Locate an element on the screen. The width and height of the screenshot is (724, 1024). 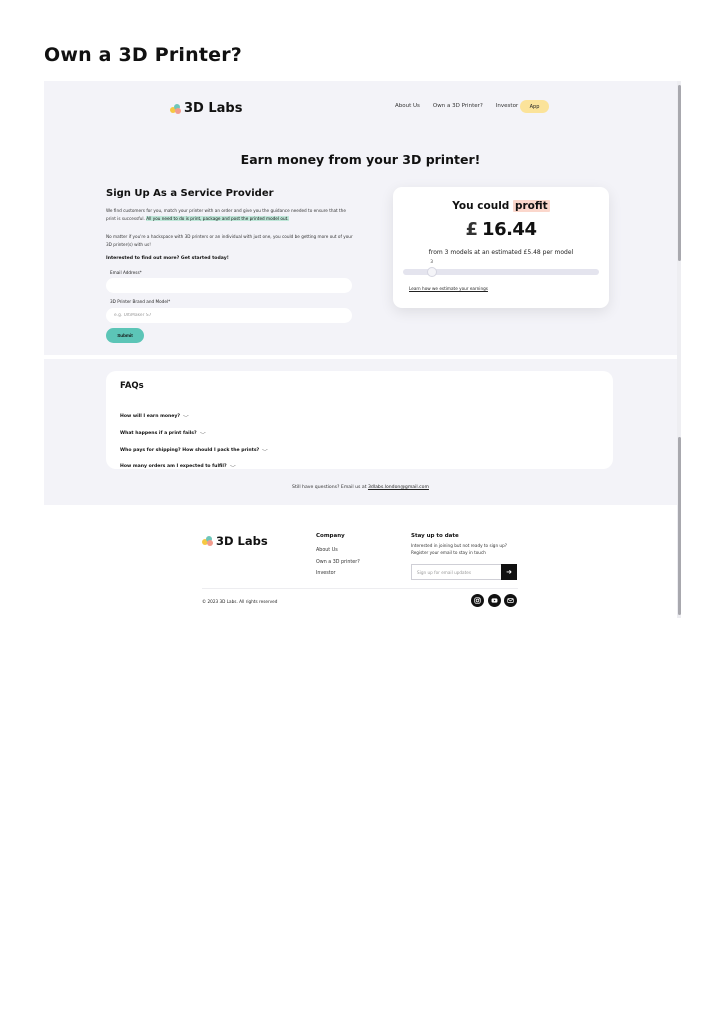
models-slider-handle is located at coordinates (432, 272).